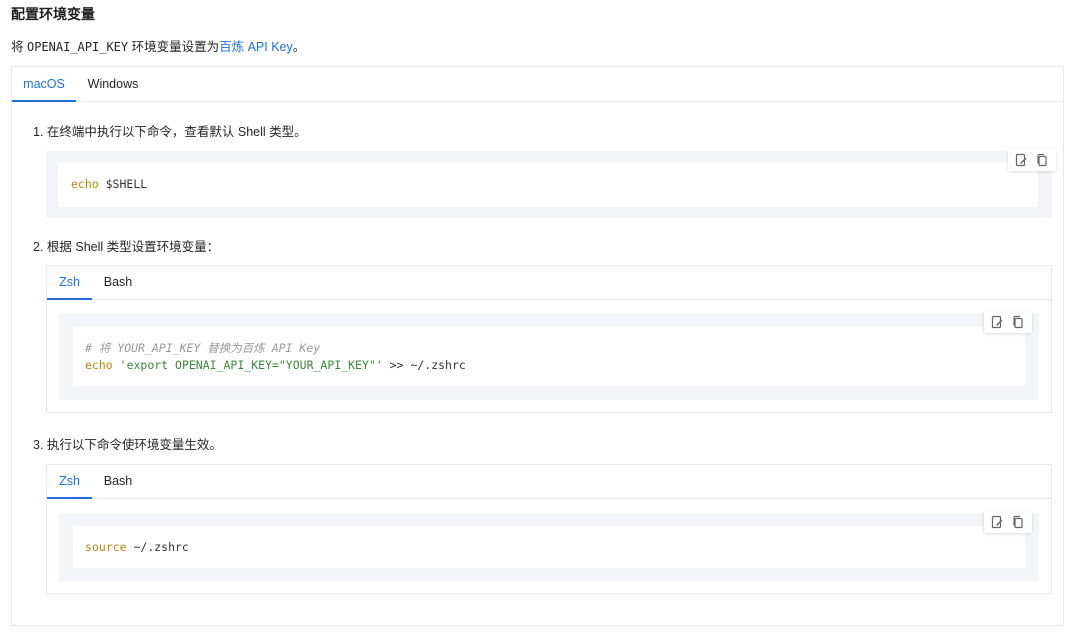  I want to click on code-block-1: echo $SHELL, so click(551, 183).